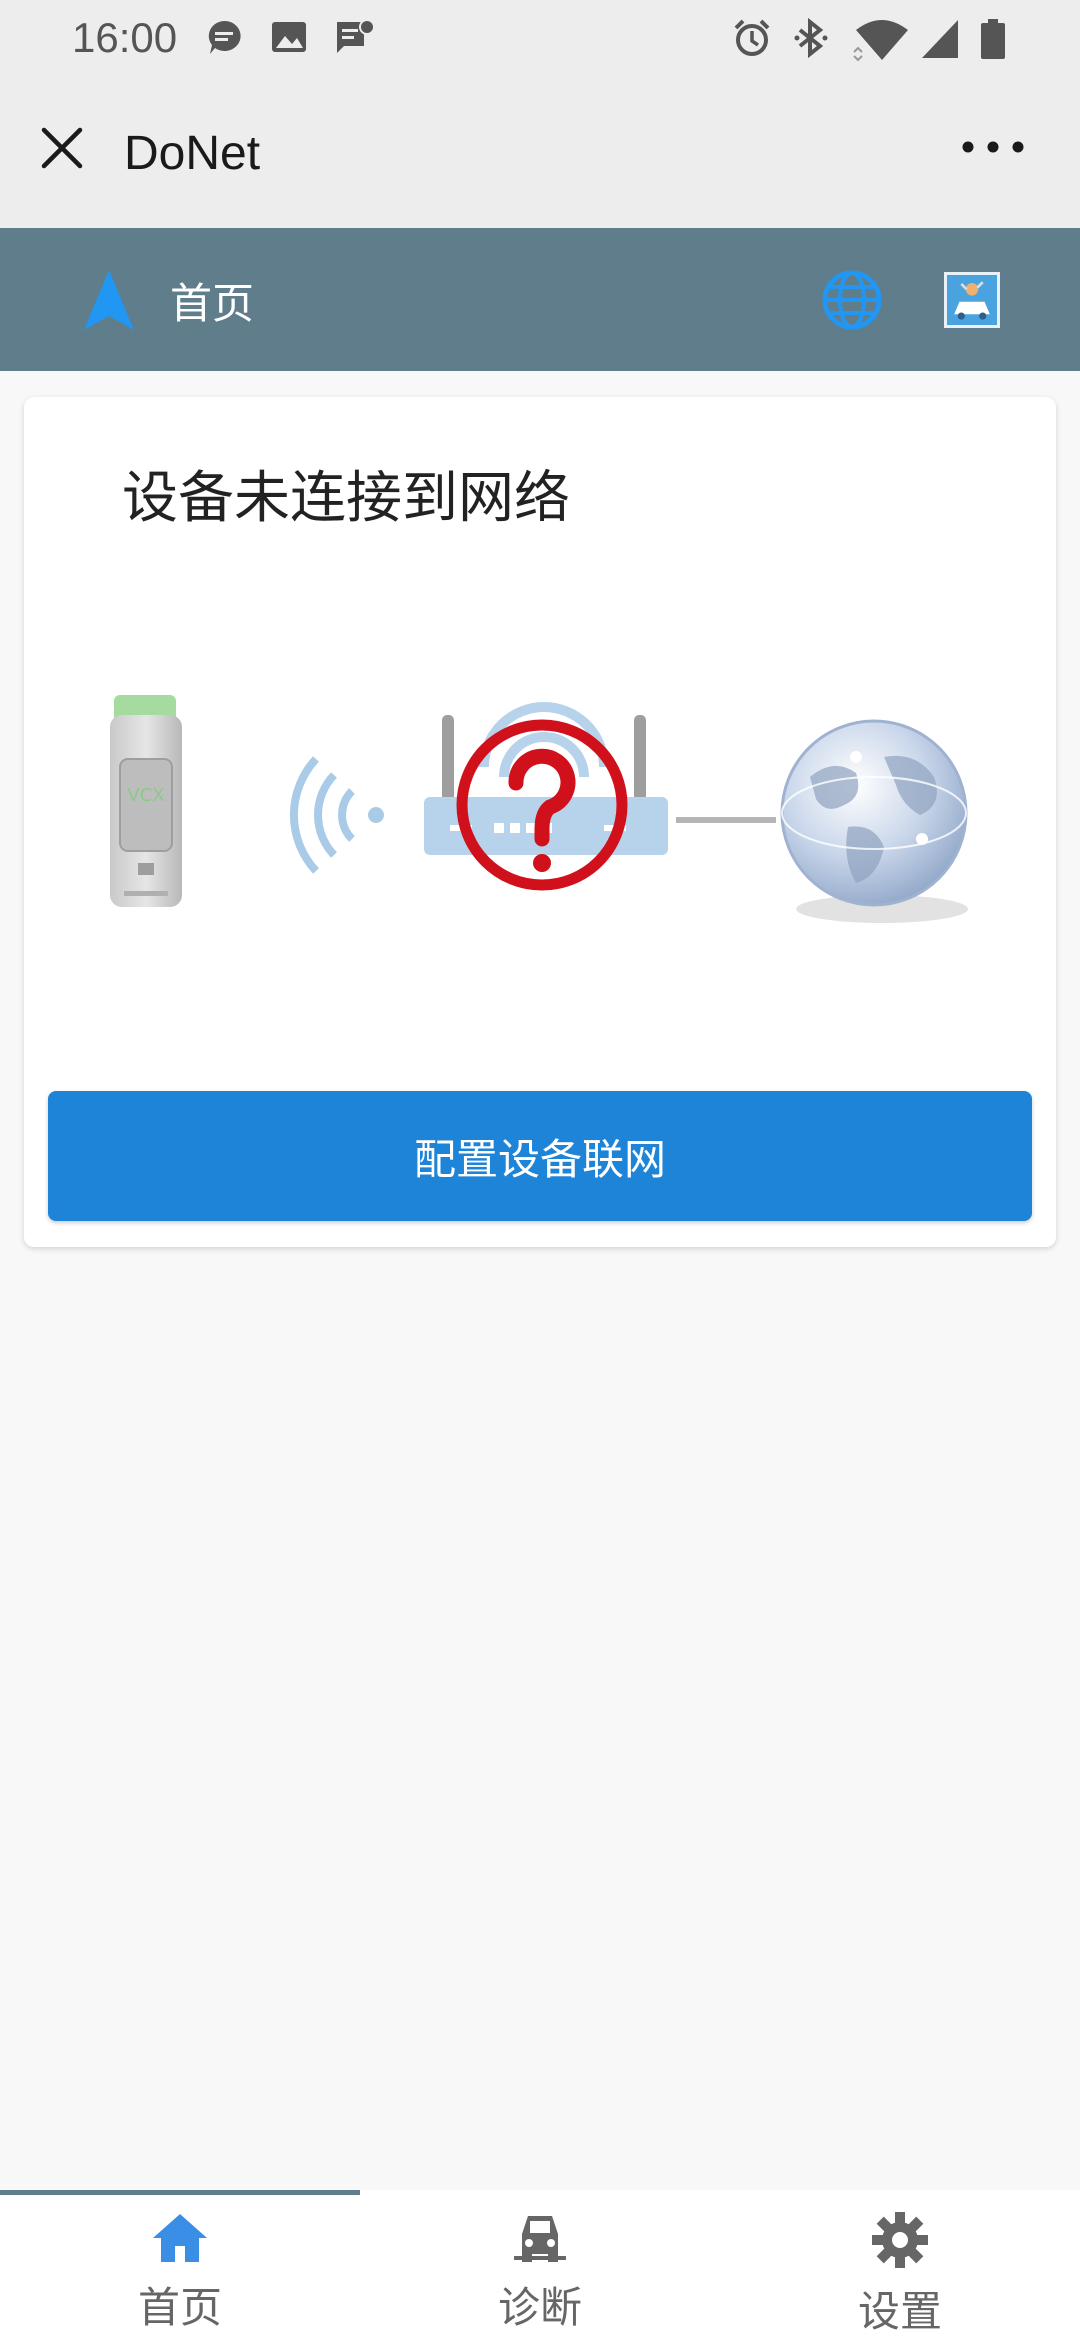 This screenshot has width=1080, height=2340. I want to click on active-tab-indicator, so click(180, 2192).